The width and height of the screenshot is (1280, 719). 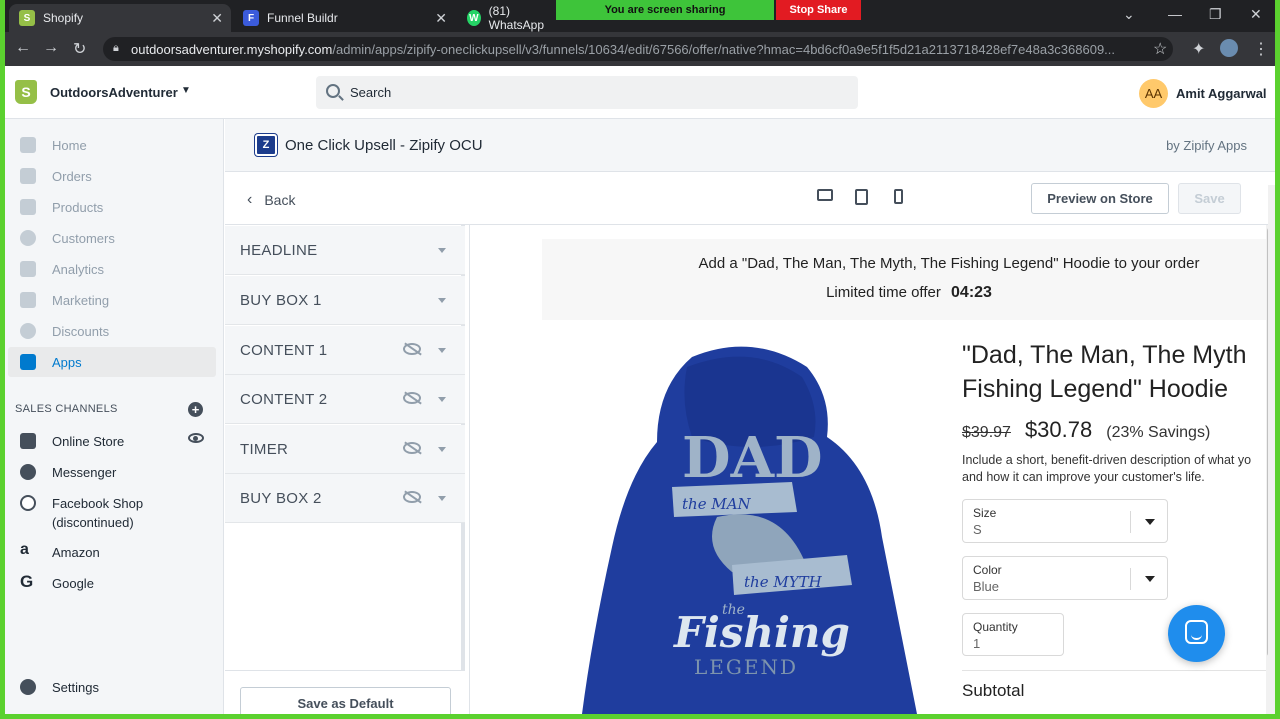 What do you see at coordinates (1175, 14) in the screenshot?
I see `minimize-icon: —` at bounding box center [1175, 14].